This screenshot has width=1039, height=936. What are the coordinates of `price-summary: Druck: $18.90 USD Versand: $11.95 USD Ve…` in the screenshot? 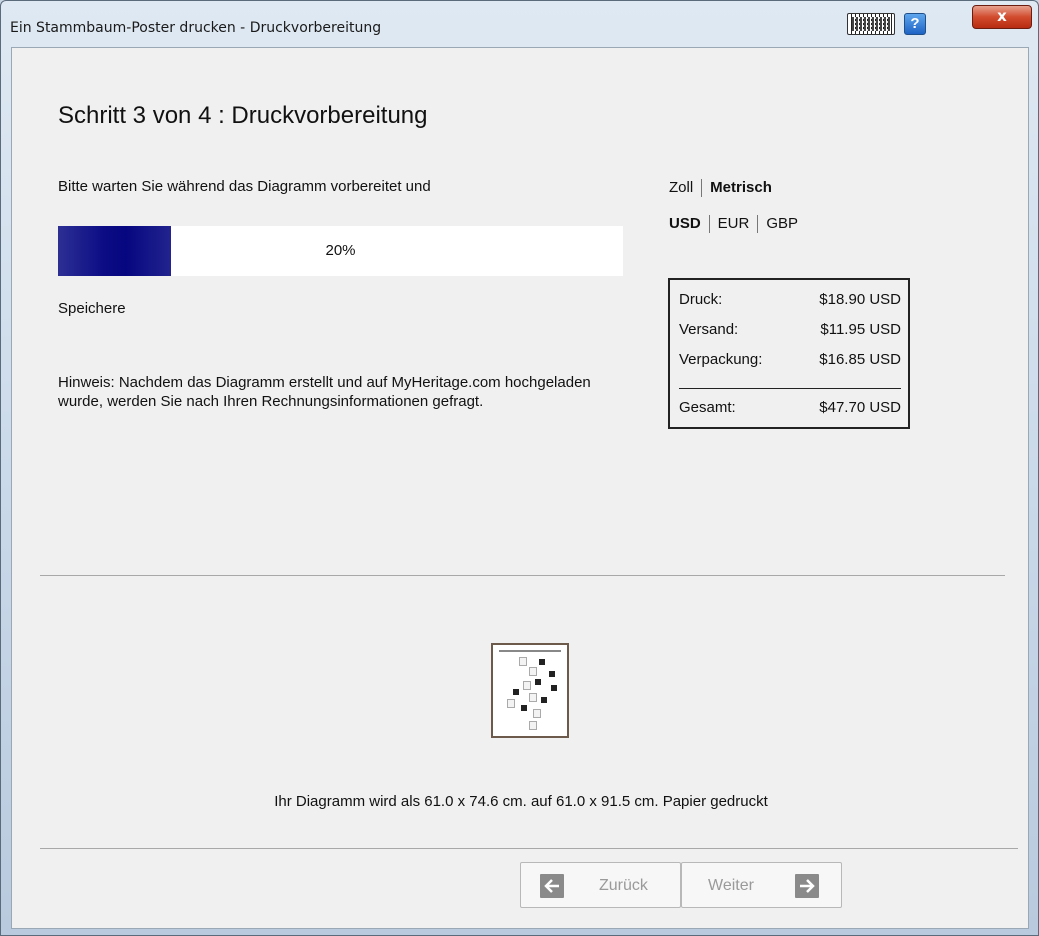 It's located at (789, 353).